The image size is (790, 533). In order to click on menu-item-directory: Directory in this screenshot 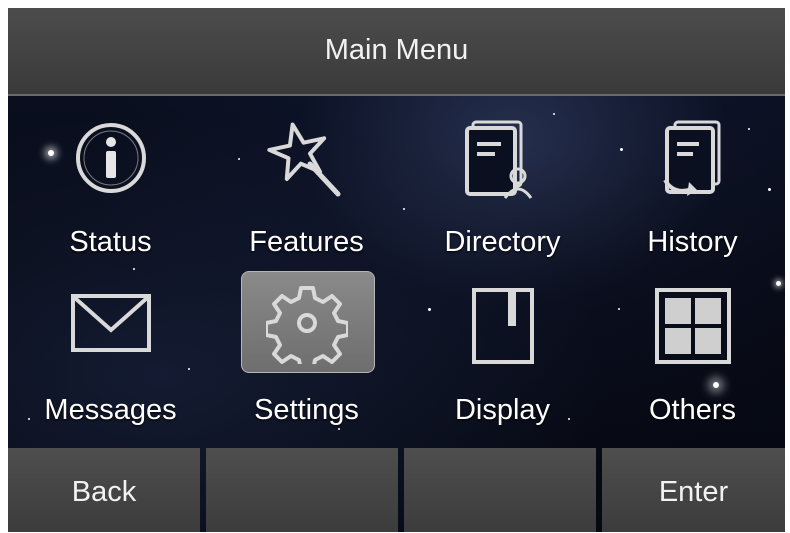, I will do `click(502, 193)`.